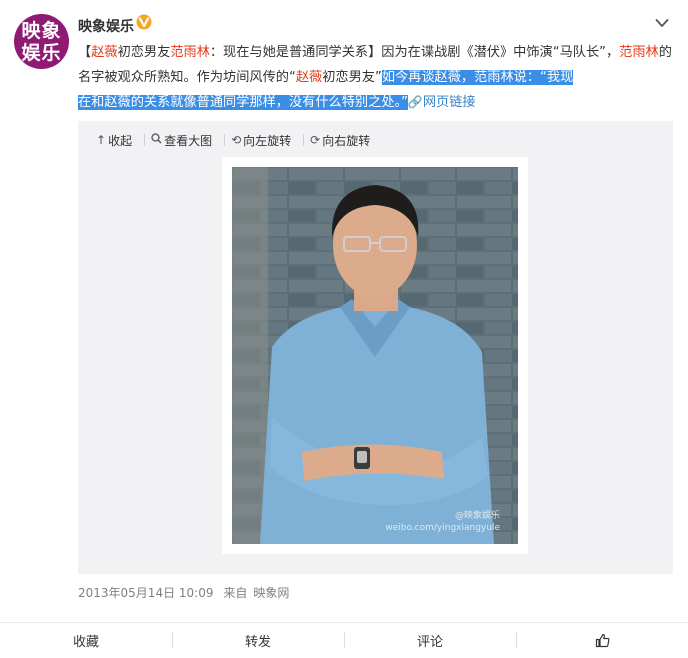 This screenshot has height=658, width=688. I want to click on selected-text: 如今再谈赵薇，范雨林说：“我现, so click(477, 77).